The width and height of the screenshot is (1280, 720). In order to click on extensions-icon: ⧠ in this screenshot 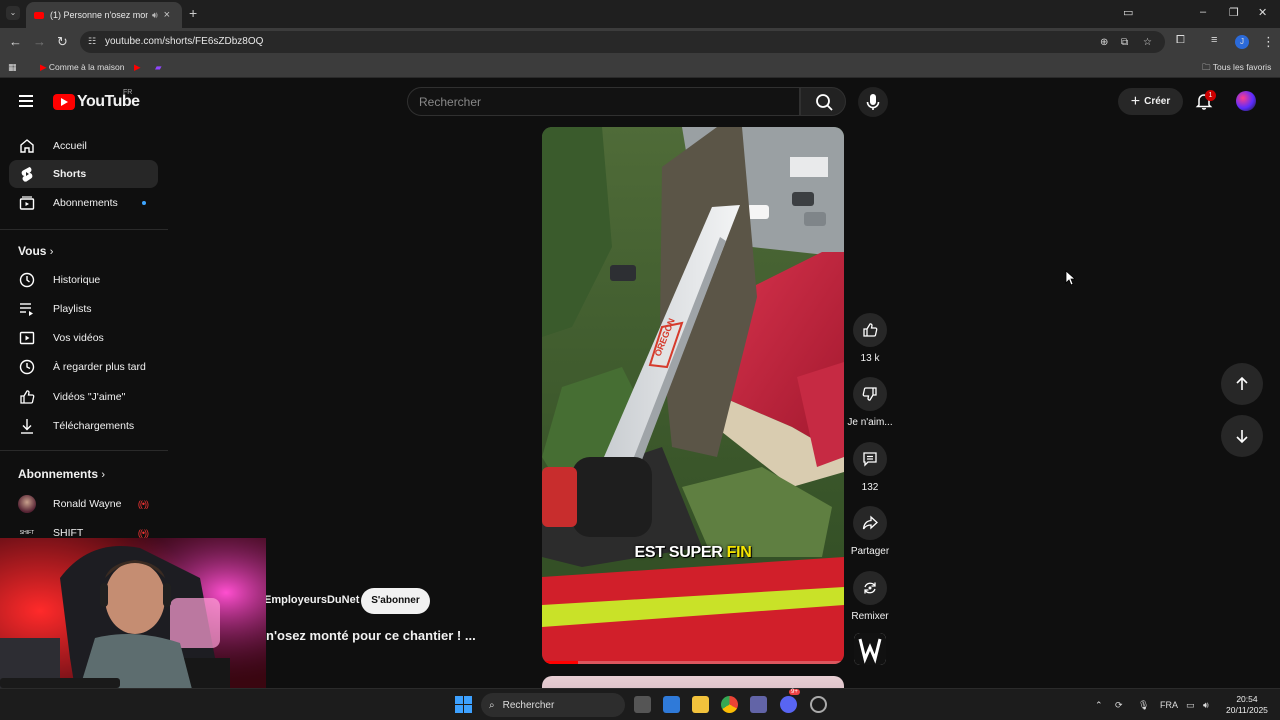, I will do `click(1180, 40)`.